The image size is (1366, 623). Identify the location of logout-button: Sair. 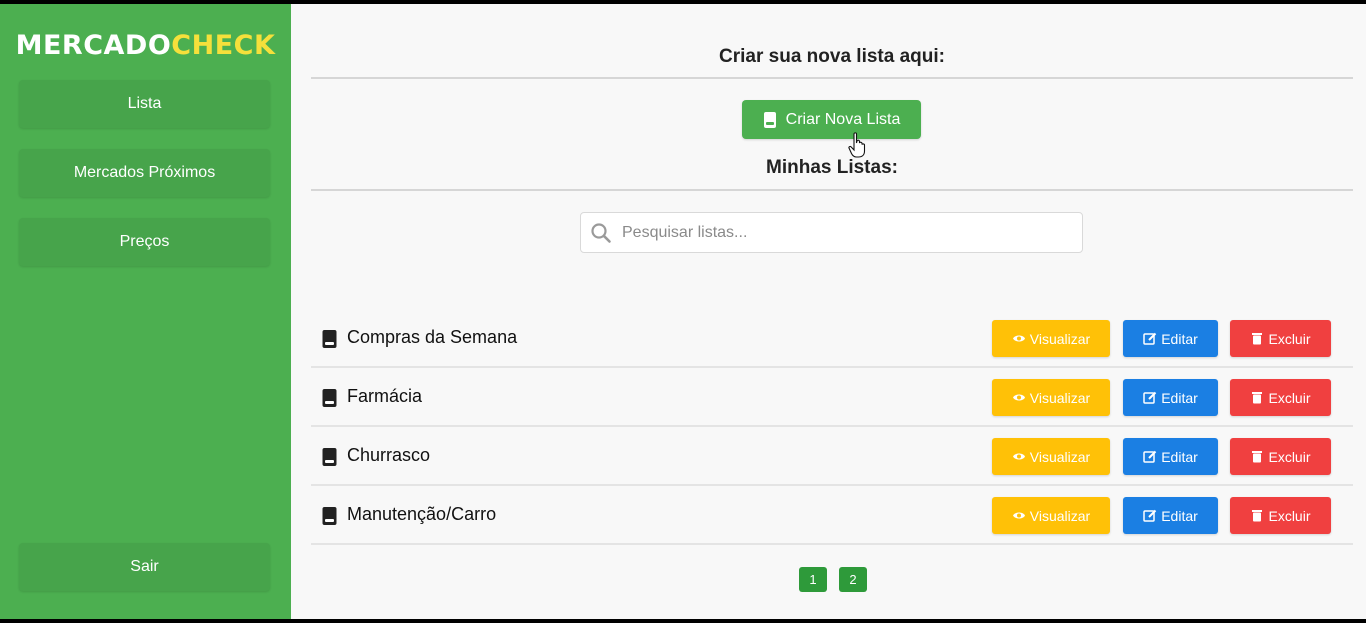
(144, 567).